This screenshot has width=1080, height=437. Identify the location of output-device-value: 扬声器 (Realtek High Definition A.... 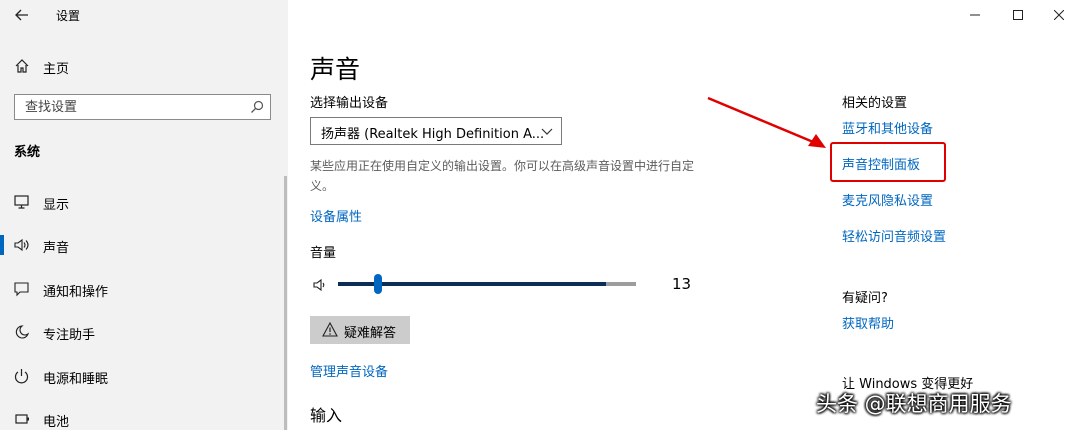
(433, 134).